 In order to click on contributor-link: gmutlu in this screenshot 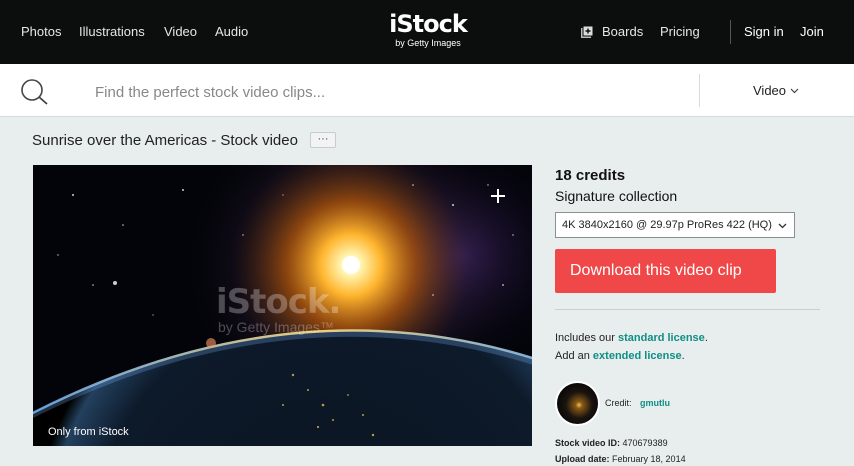, I will do `click(655, 403)`.